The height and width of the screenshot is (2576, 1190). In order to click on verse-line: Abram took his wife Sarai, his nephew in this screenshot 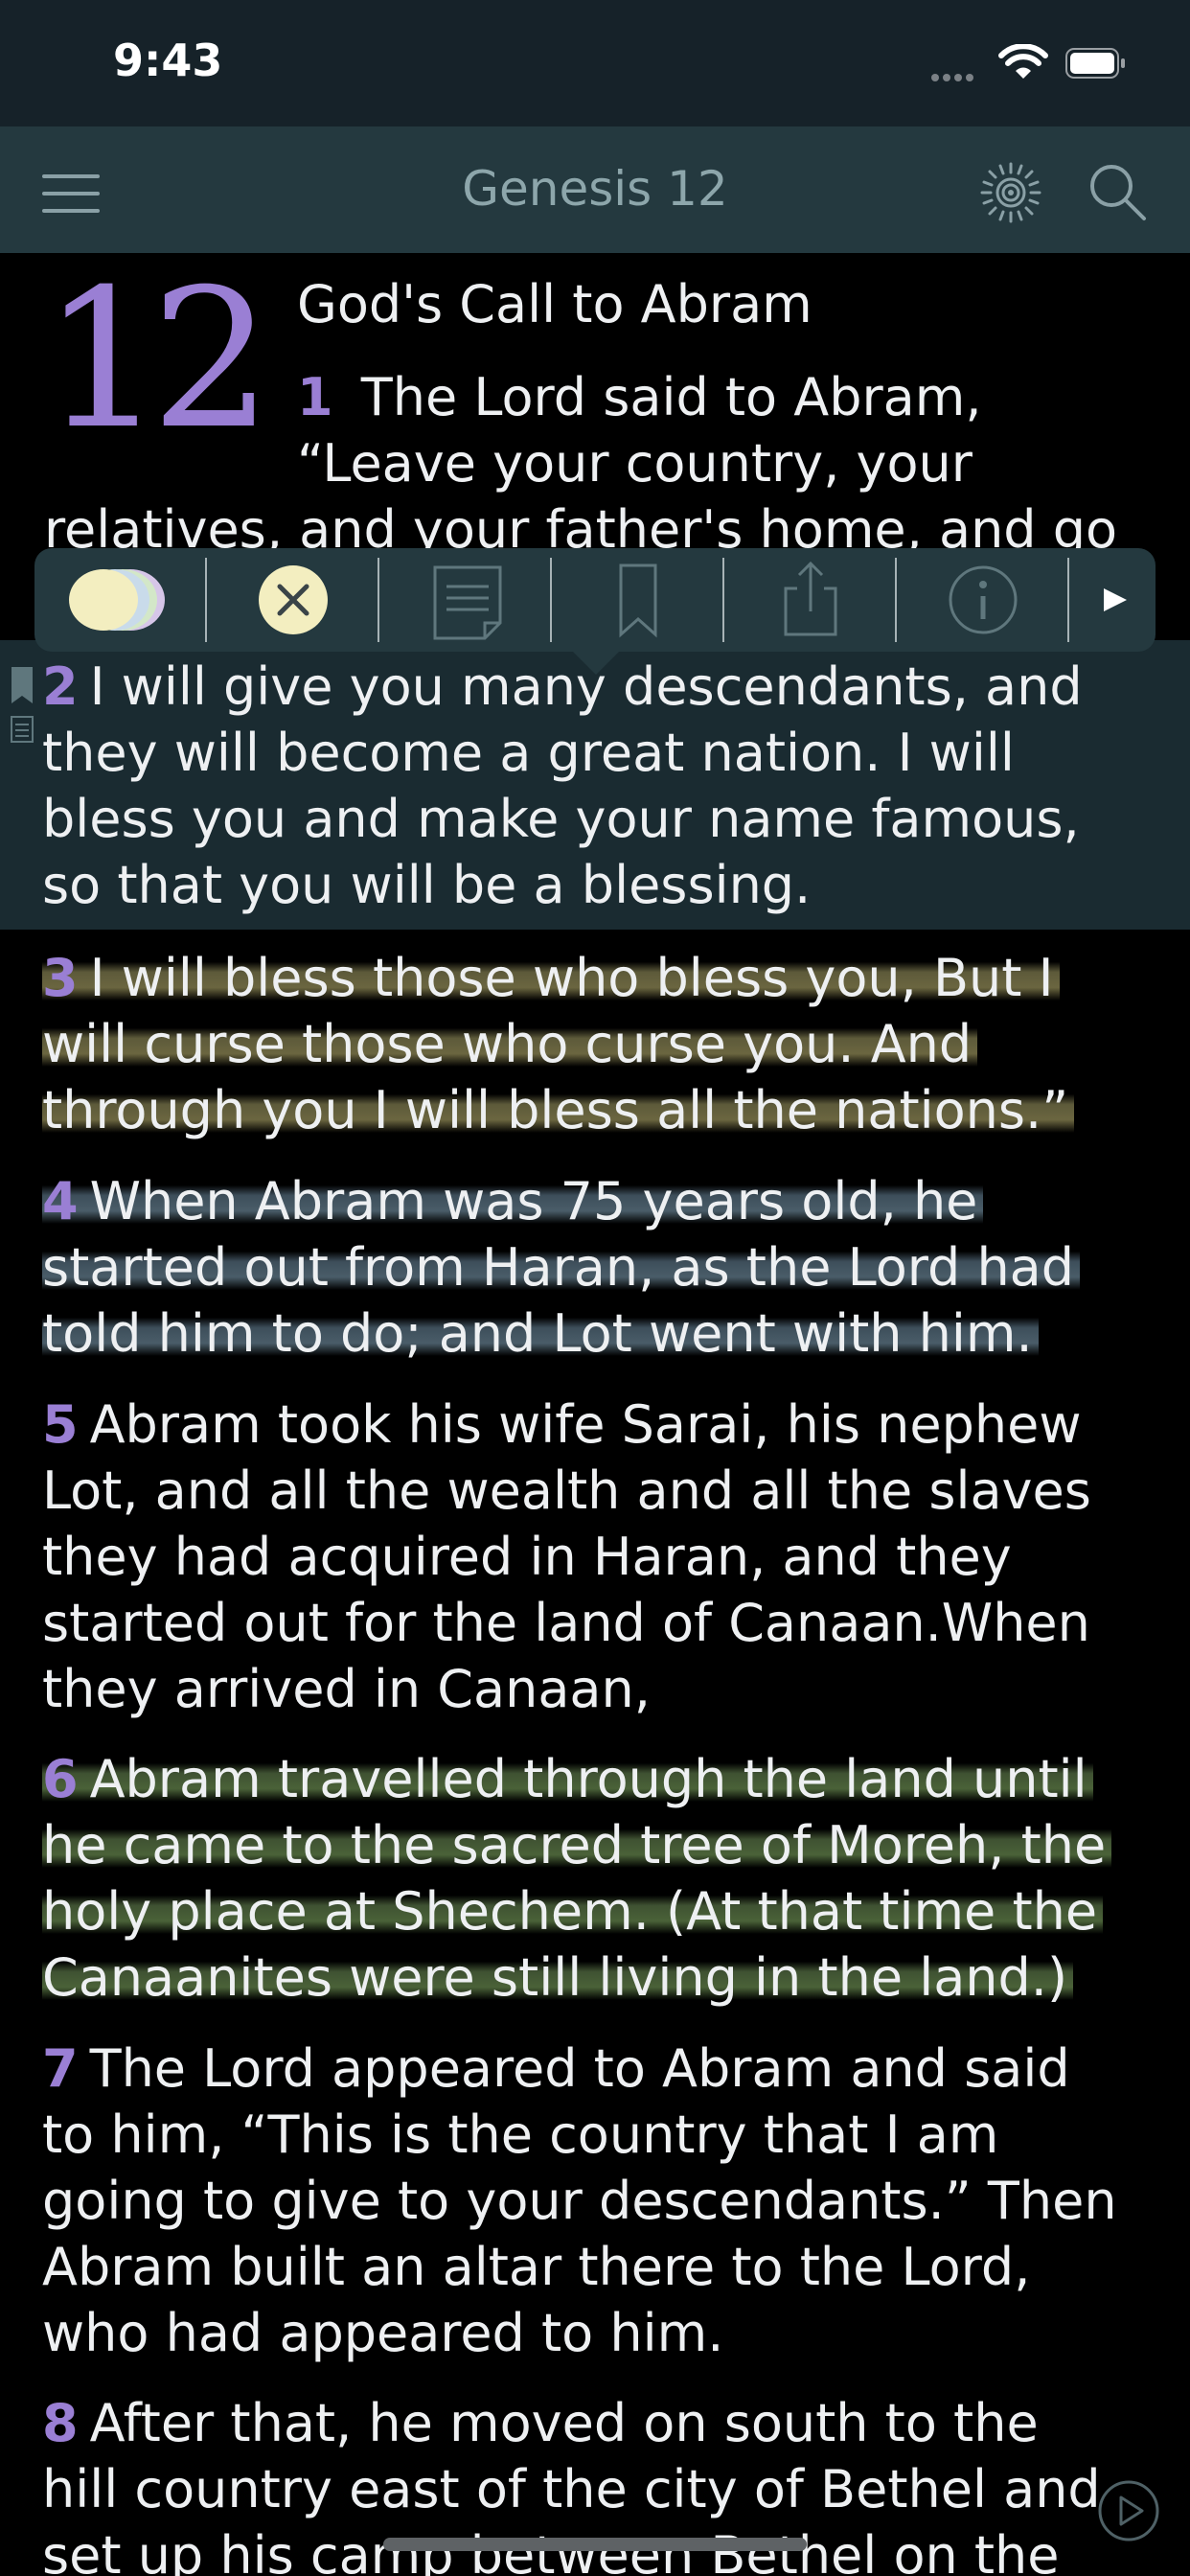, I will do `click(586, 1424)`.